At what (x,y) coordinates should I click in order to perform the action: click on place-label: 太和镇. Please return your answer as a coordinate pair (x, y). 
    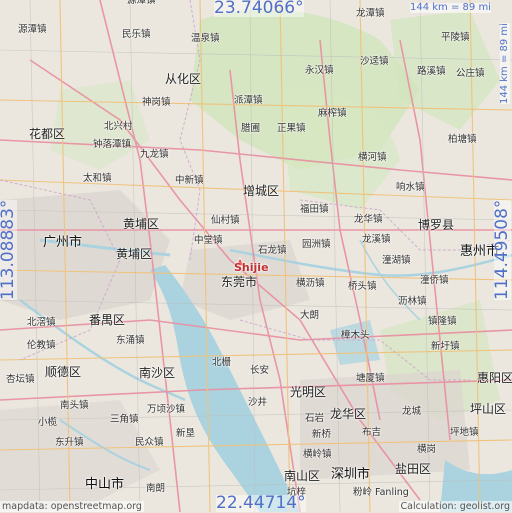
    Looking at the image, I should click on (97, 178).